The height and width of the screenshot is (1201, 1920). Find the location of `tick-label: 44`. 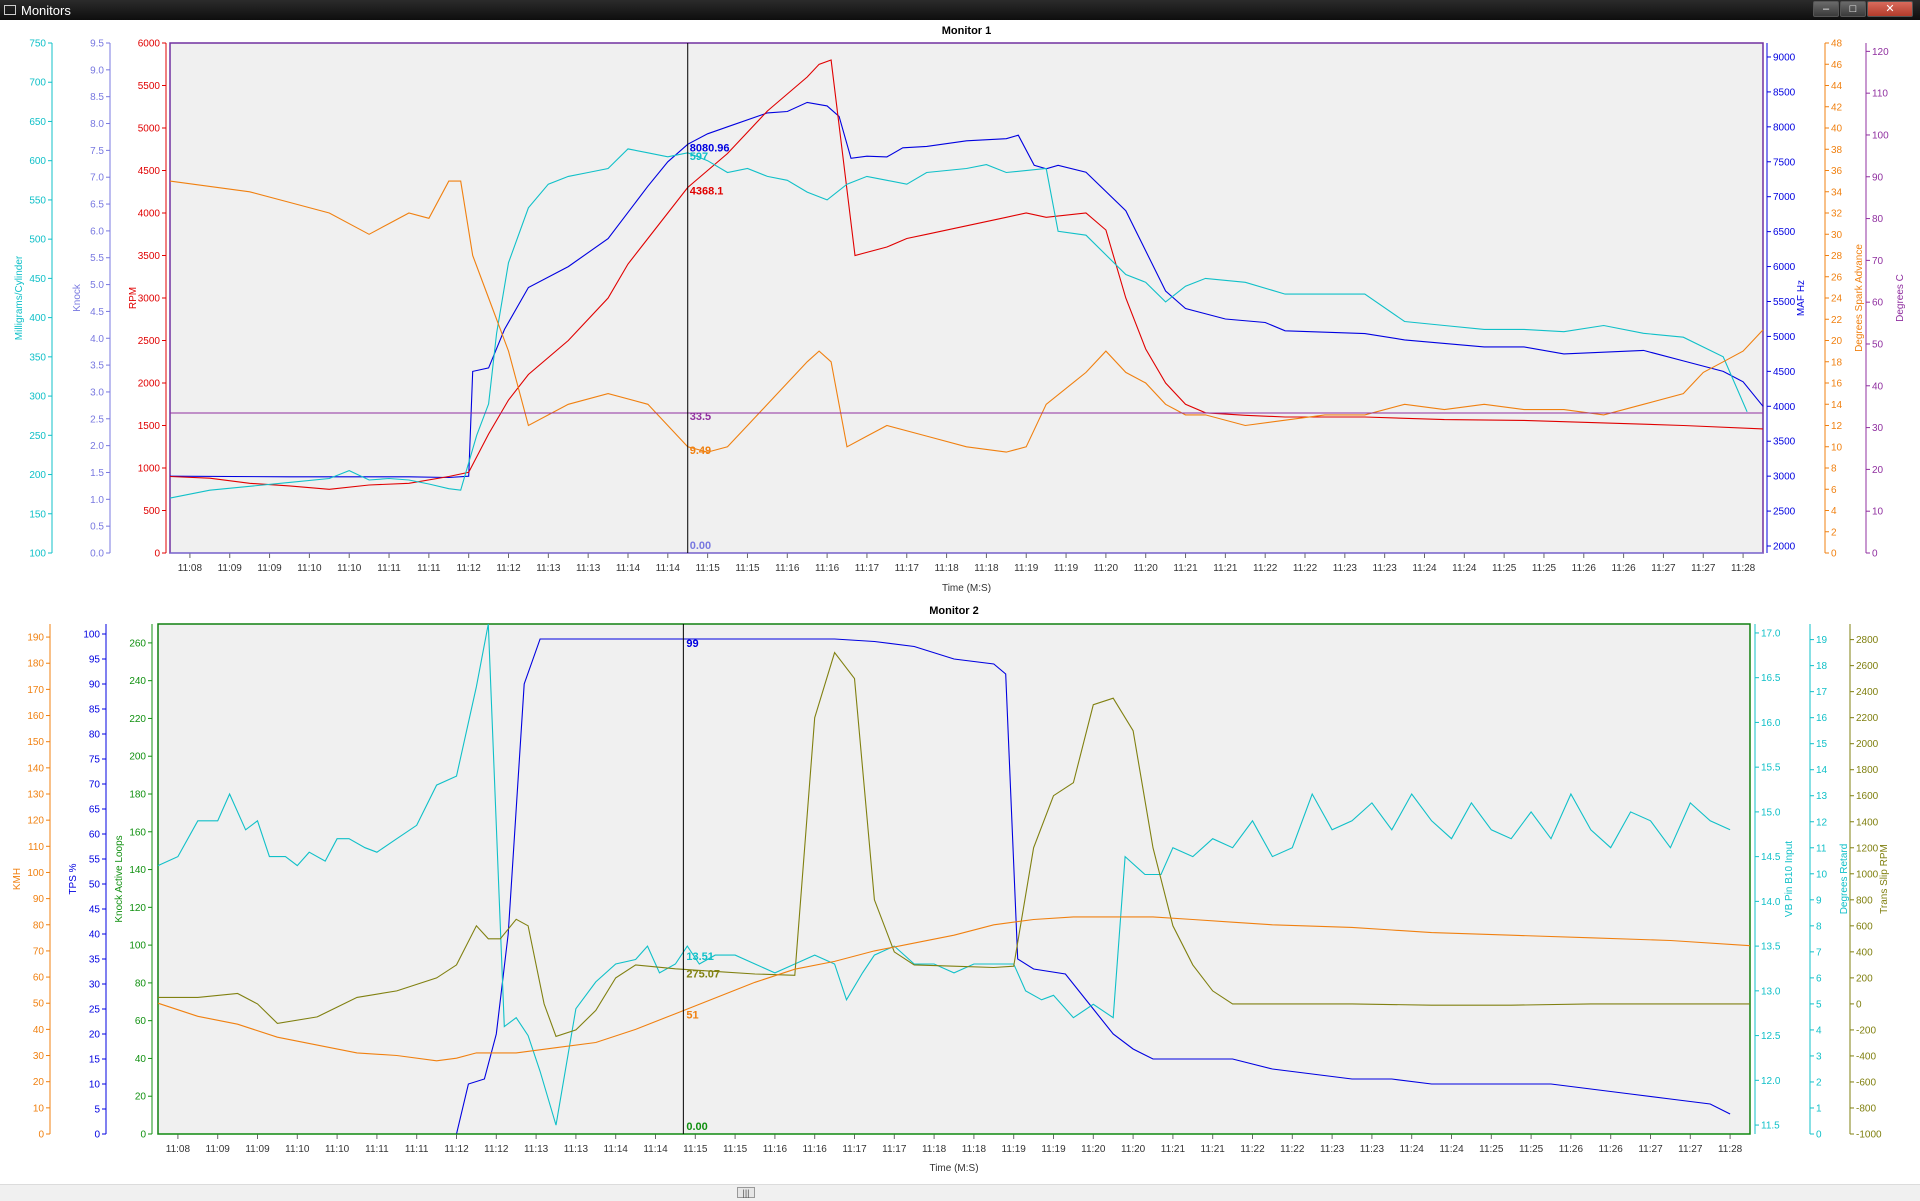

tick-label: 44 is located at coordinates (1837, 86).